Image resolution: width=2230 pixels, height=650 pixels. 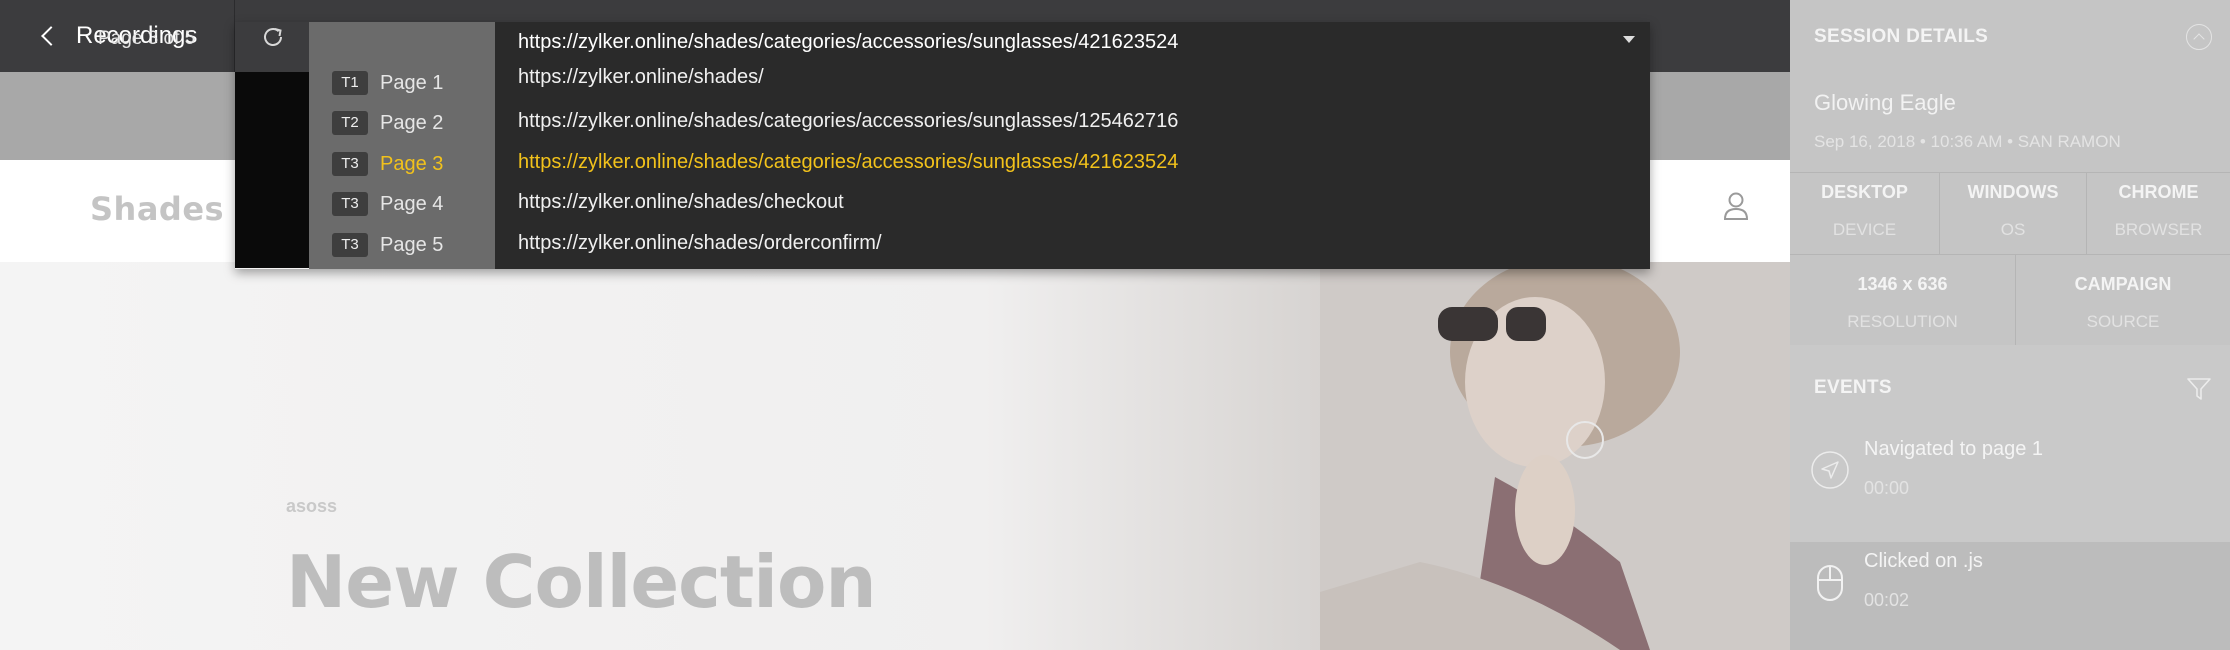 What do you see at coordinates (2158, 211) in the screenshot?
I see `stat-browser: CHROME BROWSER` at bounding box center [2158, 211].